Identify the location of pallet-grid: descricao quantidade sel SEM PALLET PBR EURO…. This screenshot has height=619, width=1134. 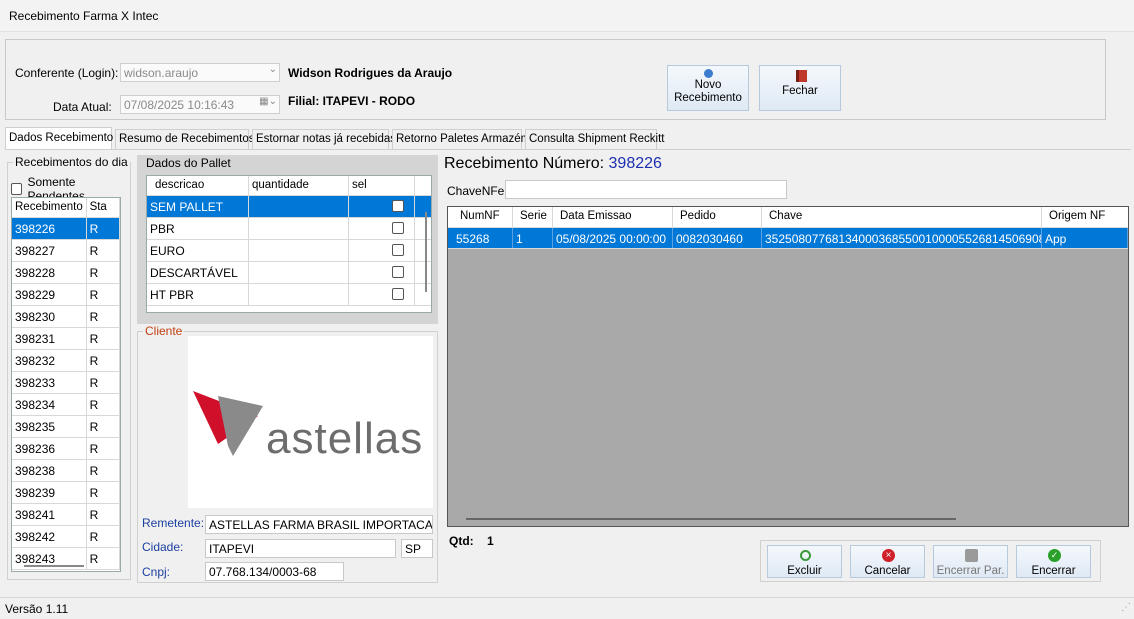
(289, 244).